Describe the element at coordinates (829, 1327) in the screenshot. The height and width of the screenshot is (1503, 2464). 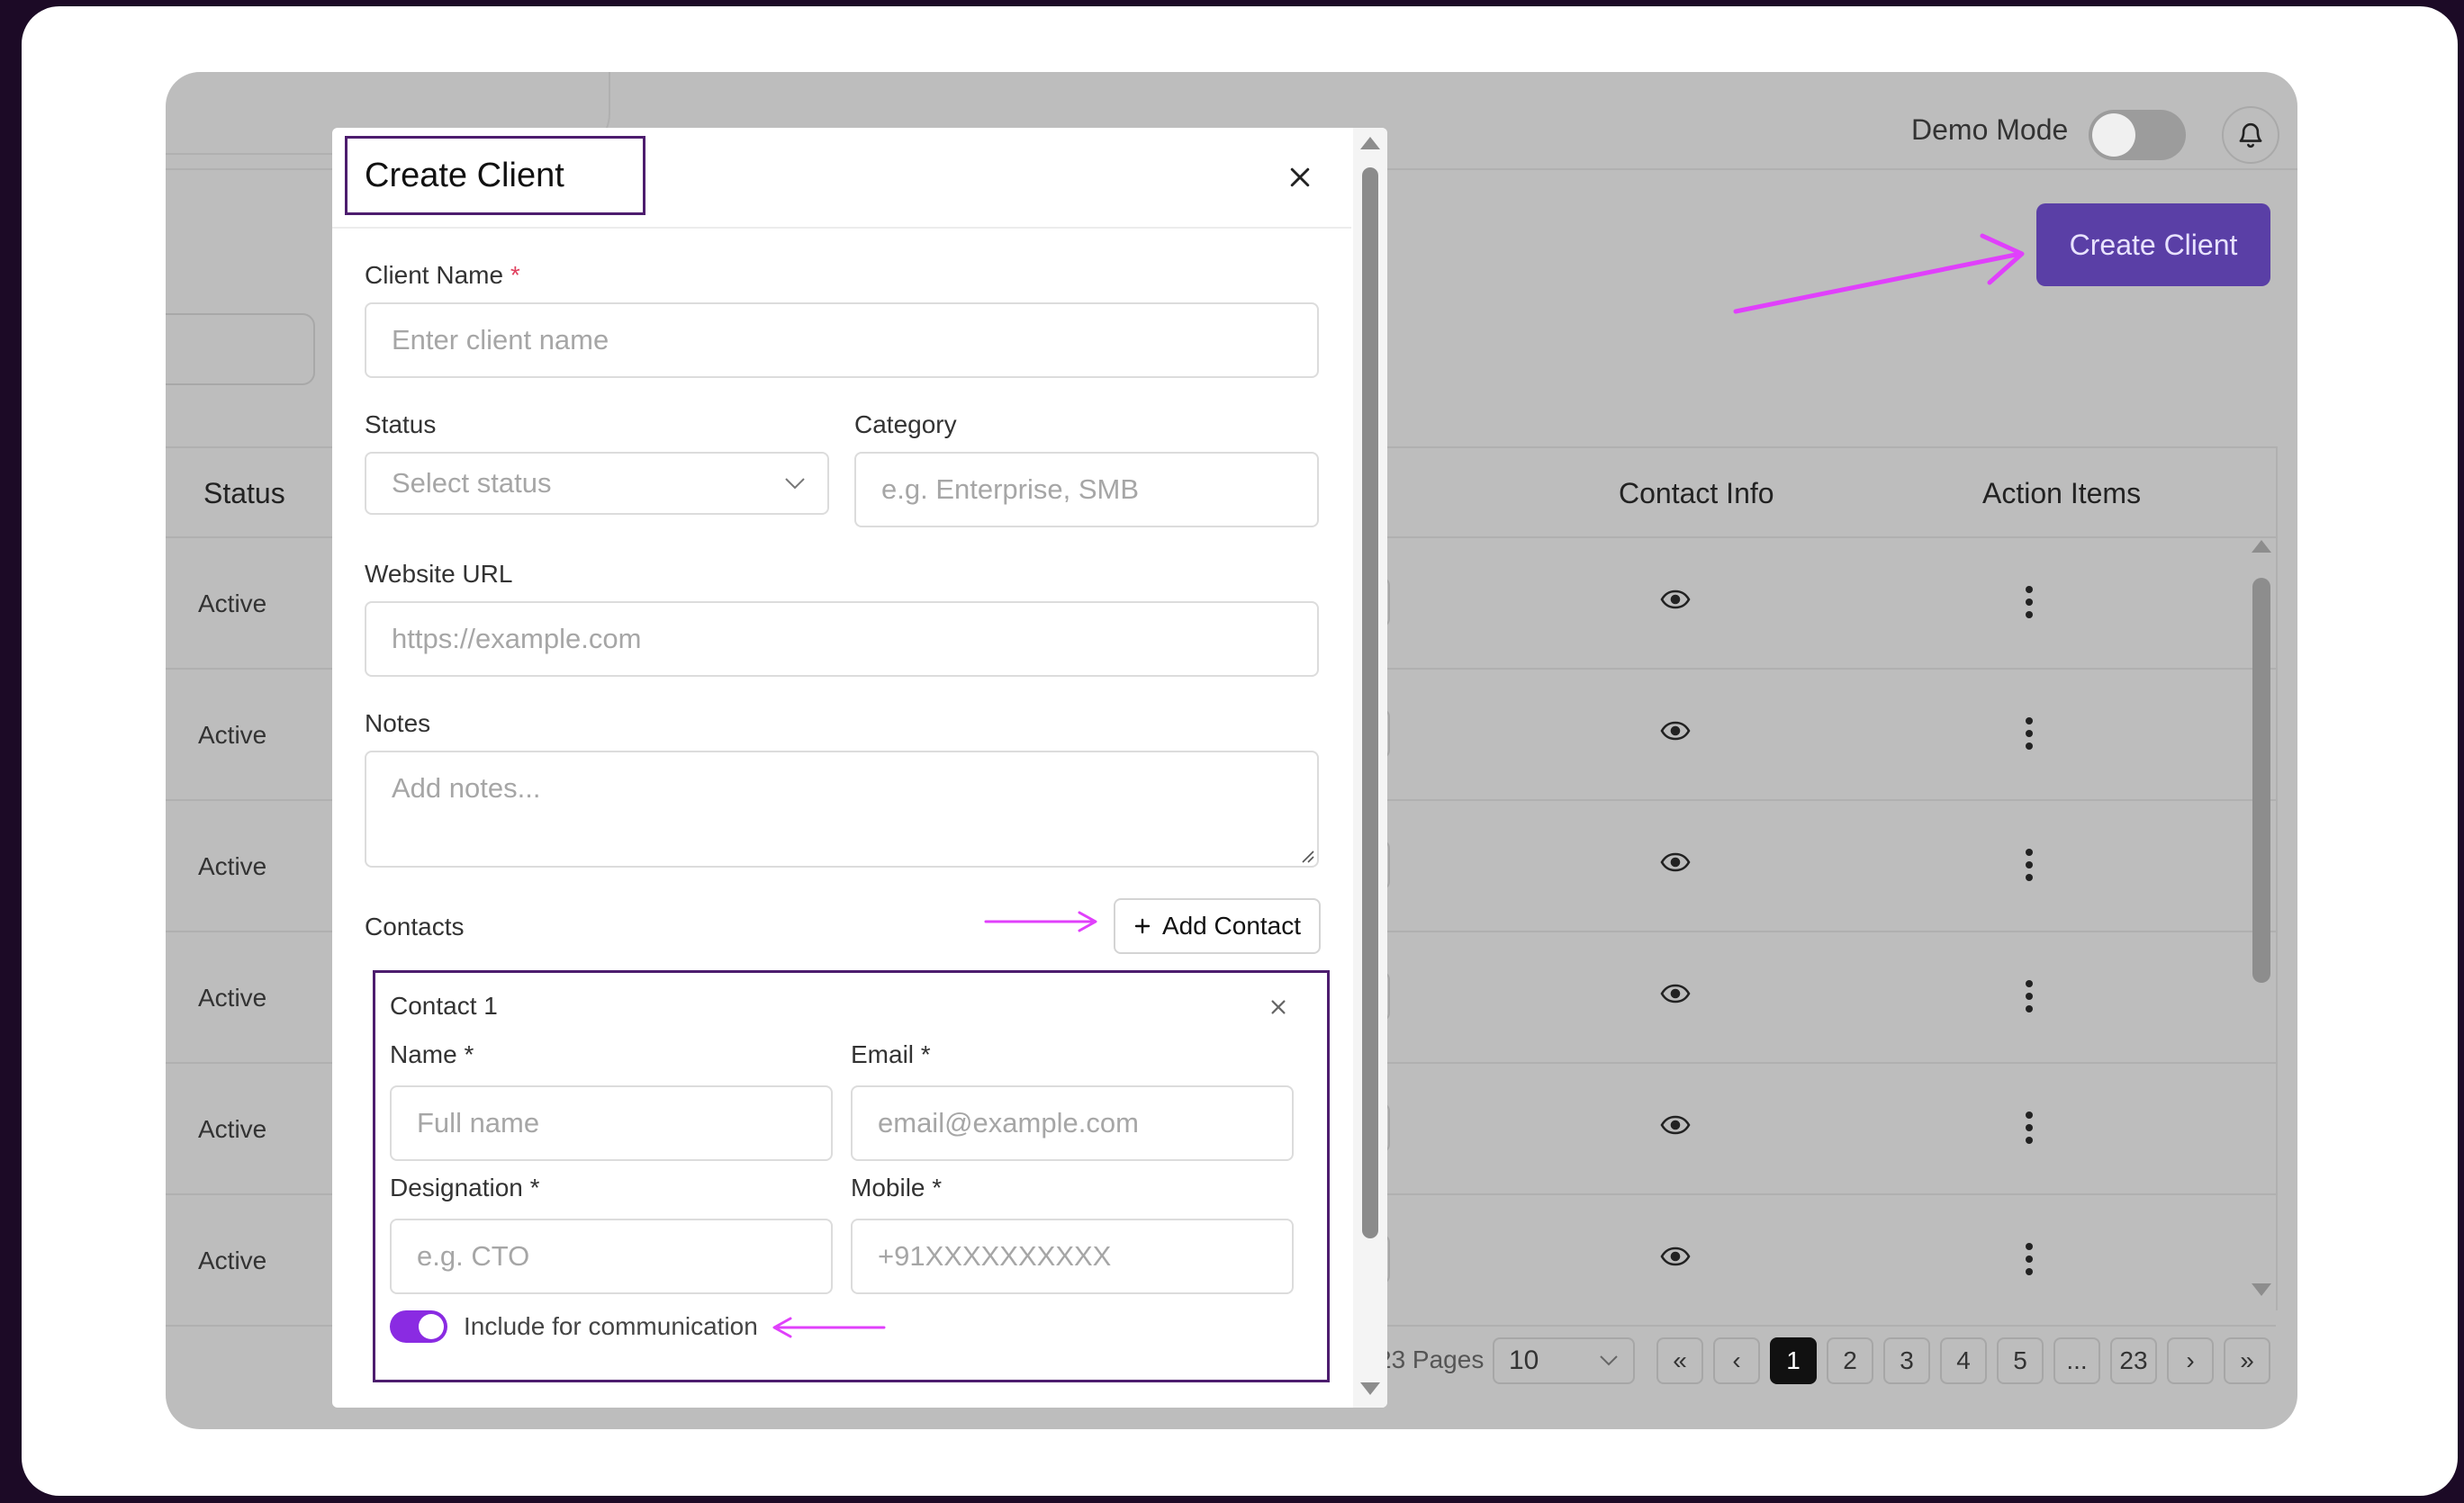
I see `include-communication-arrow-icon` at that location.